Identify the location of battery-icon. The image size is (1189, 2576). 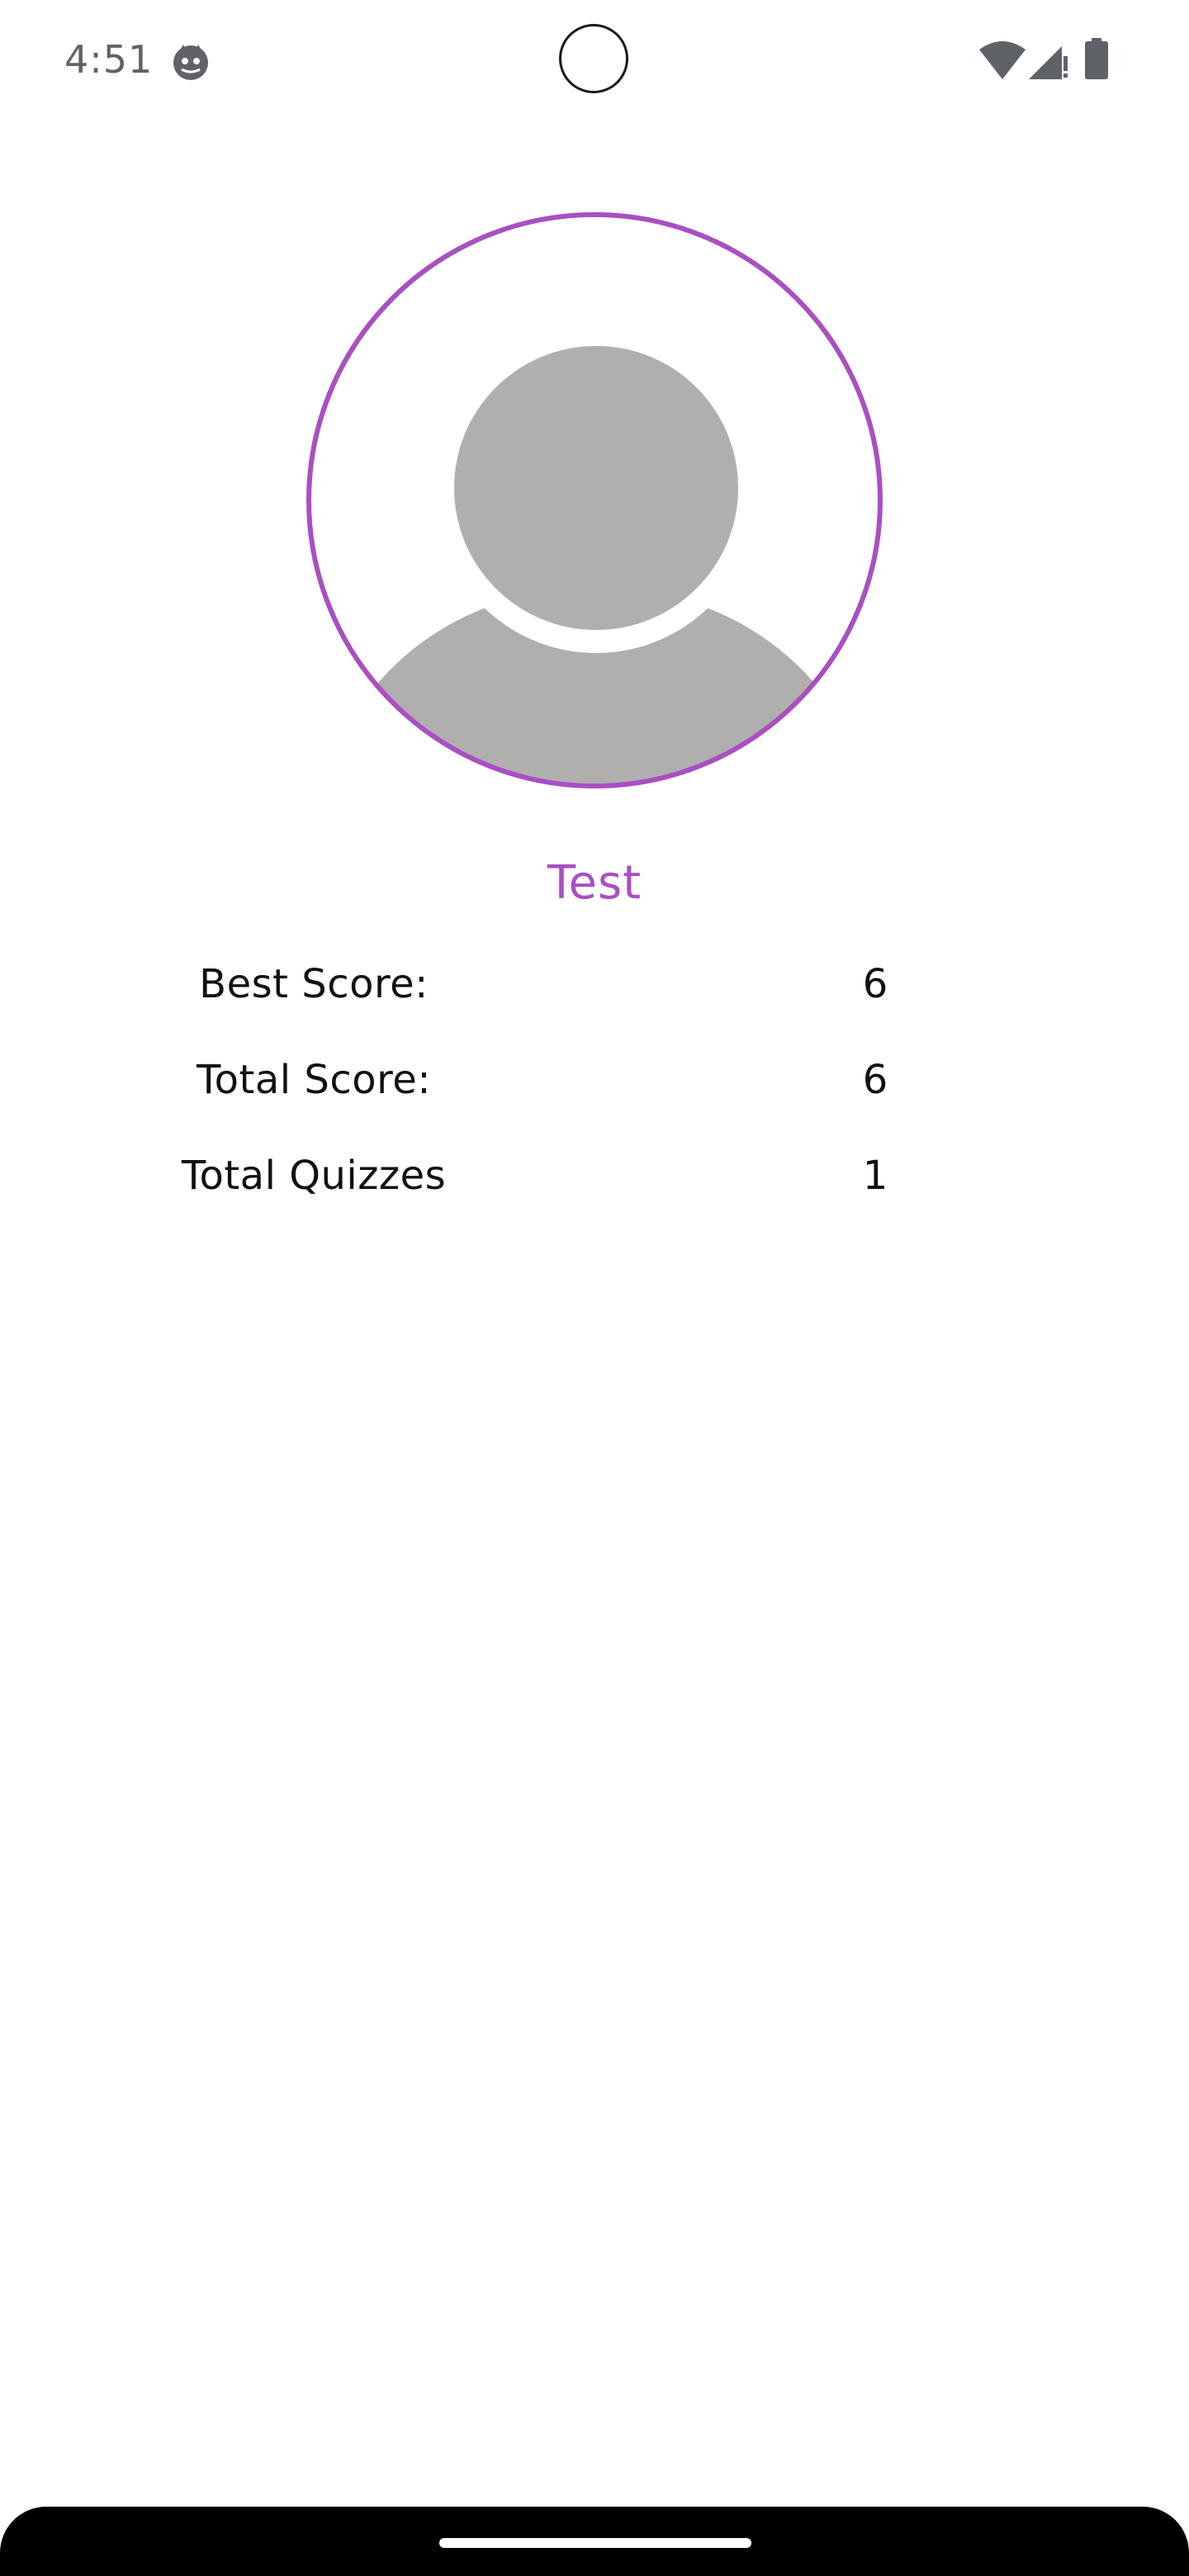
(1096, 58).